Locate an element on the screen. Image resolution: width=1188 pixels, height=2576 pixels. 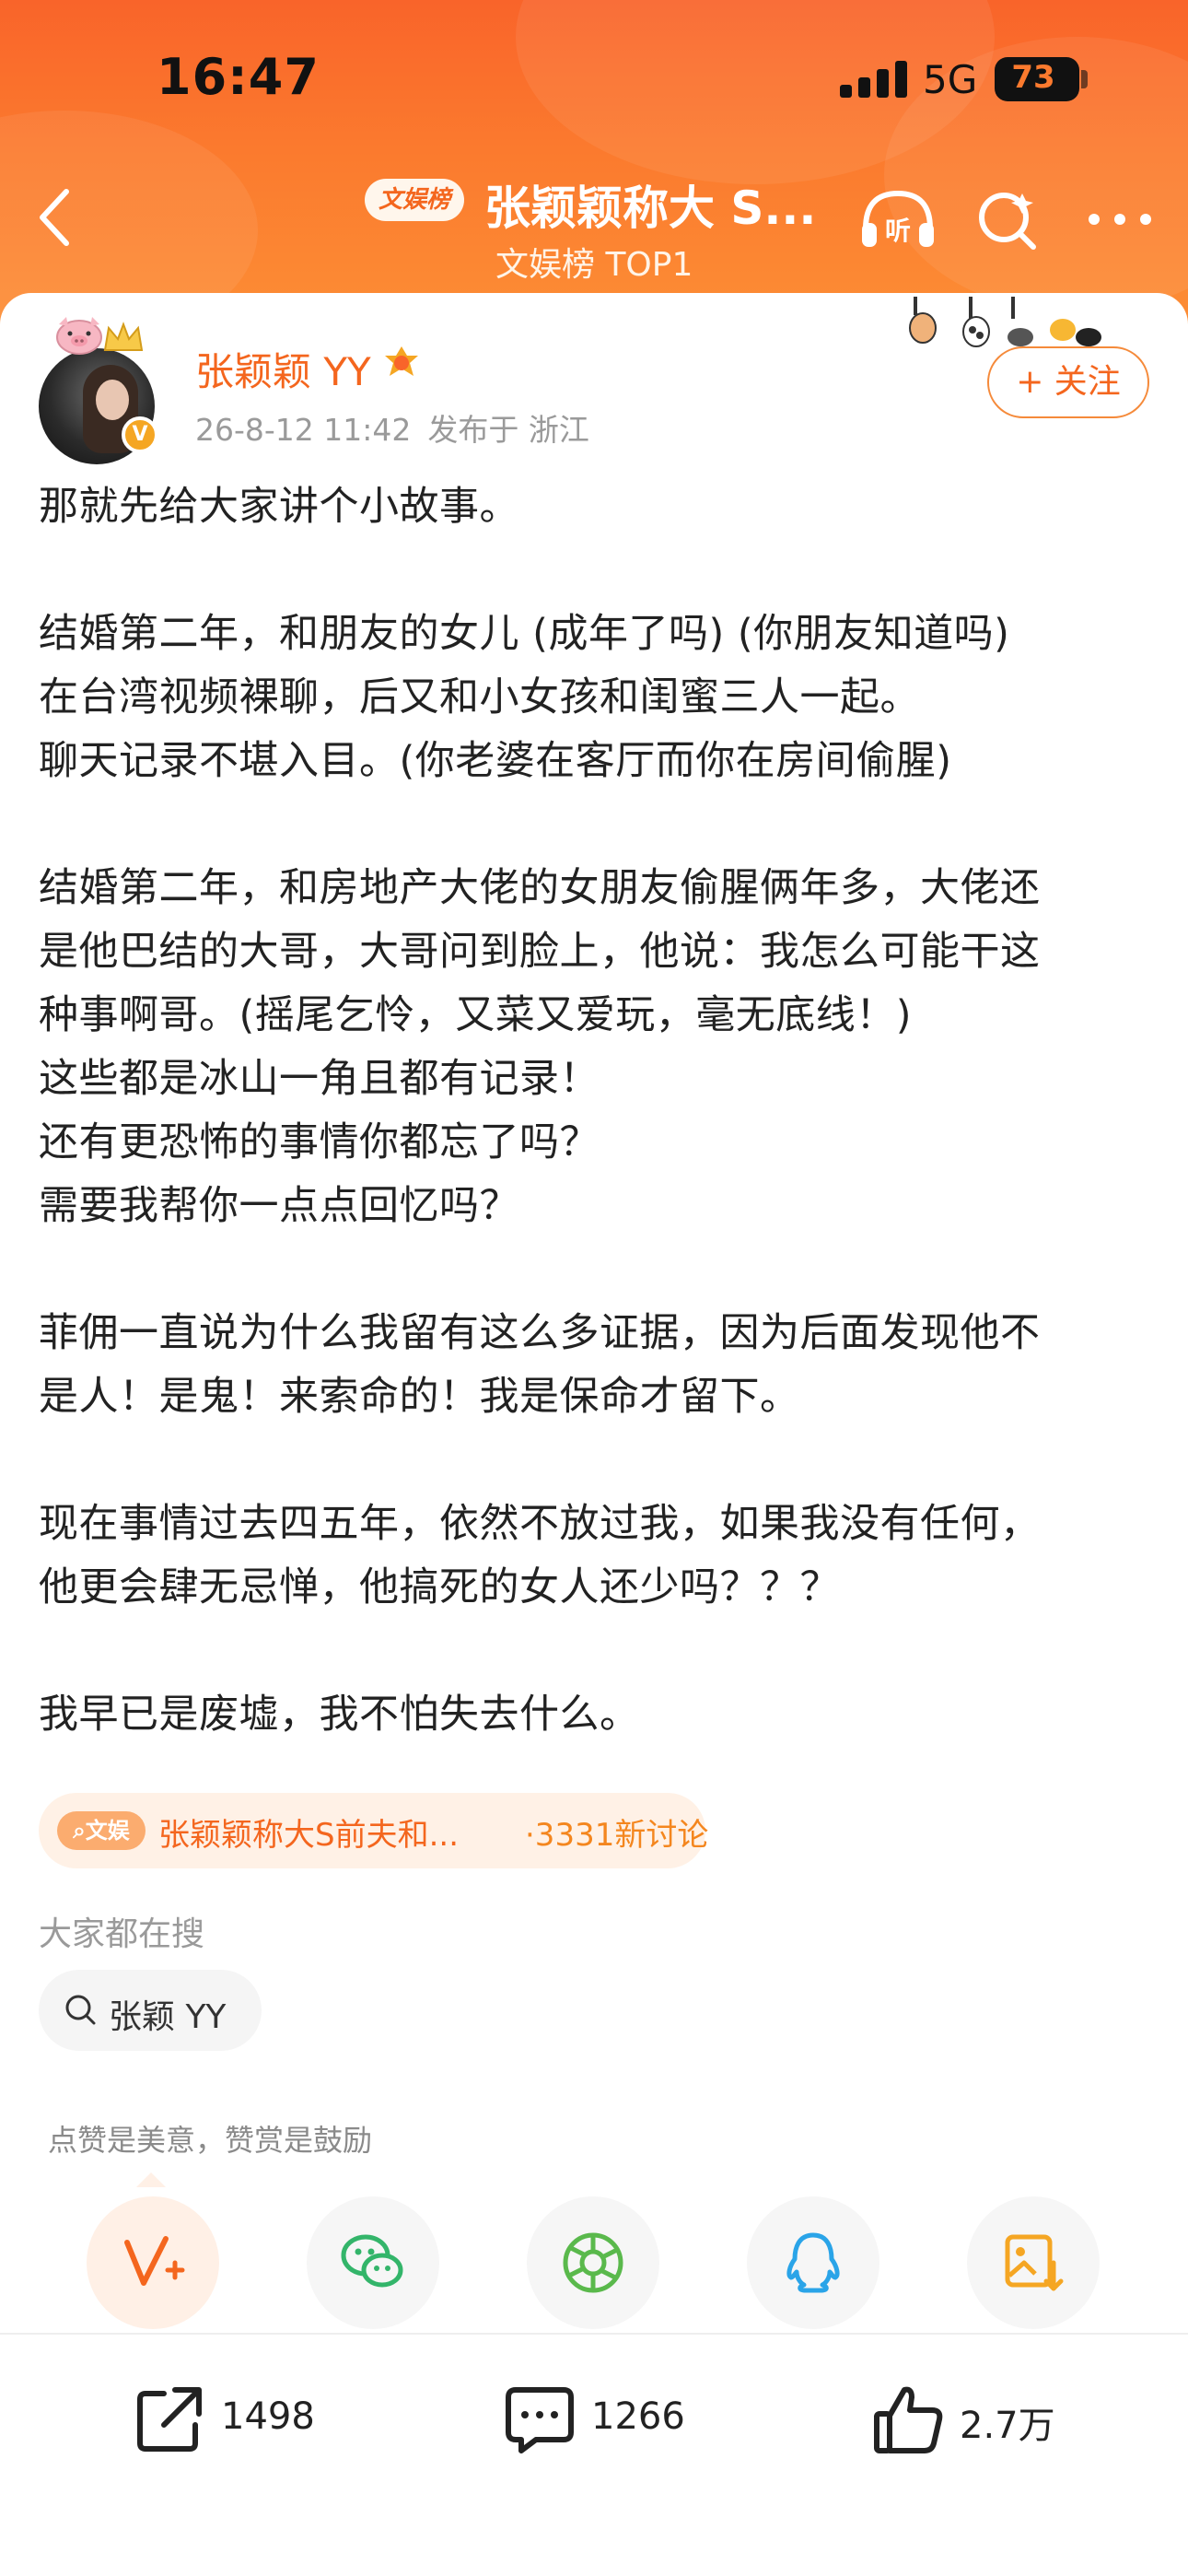
topic-link: ⌕文娱 张颖颖称大S前夫和... ·3331新讨论 is located at coordinates (374, 1830).